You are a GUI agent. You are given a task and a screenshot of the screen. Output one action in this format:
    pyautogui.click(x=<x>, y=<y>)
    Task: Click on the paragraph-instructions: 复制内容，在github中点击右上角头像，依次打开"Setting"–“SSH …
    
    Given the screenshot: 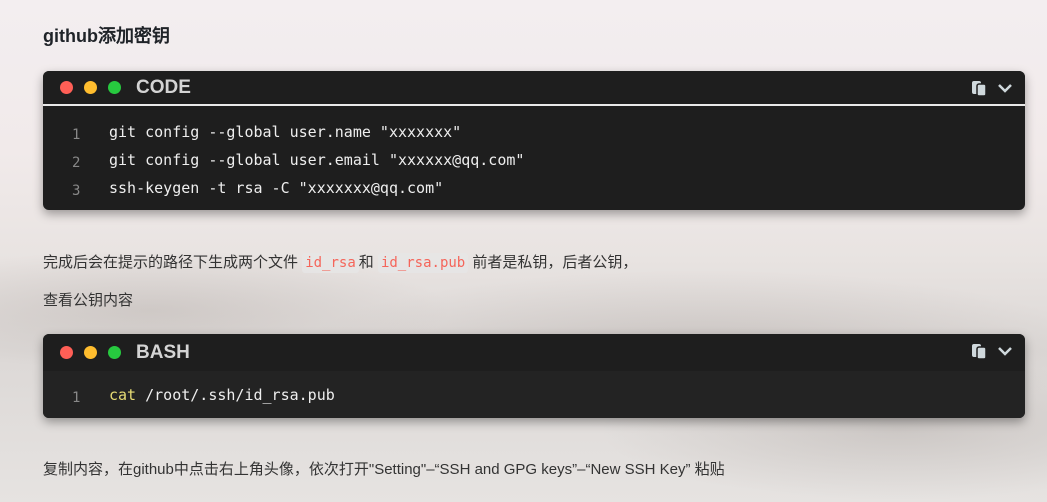 What is the action you would take?
    pyautogui.click(x=384, y=469)
    